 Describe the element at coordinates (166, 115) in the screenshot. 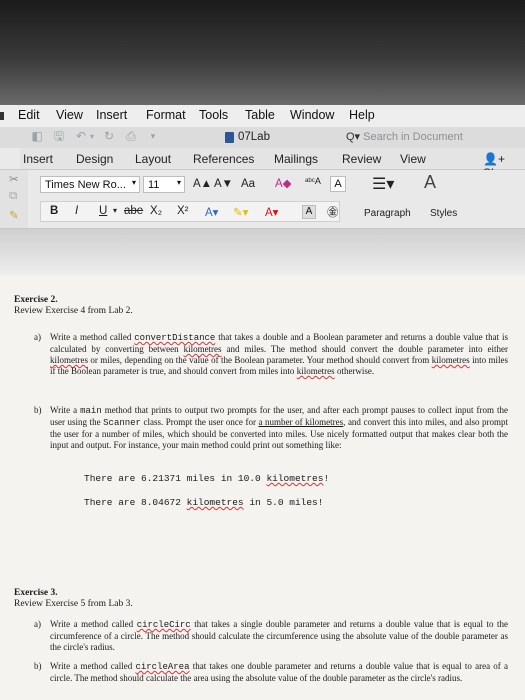

I see `menu-format: Format` at that location.